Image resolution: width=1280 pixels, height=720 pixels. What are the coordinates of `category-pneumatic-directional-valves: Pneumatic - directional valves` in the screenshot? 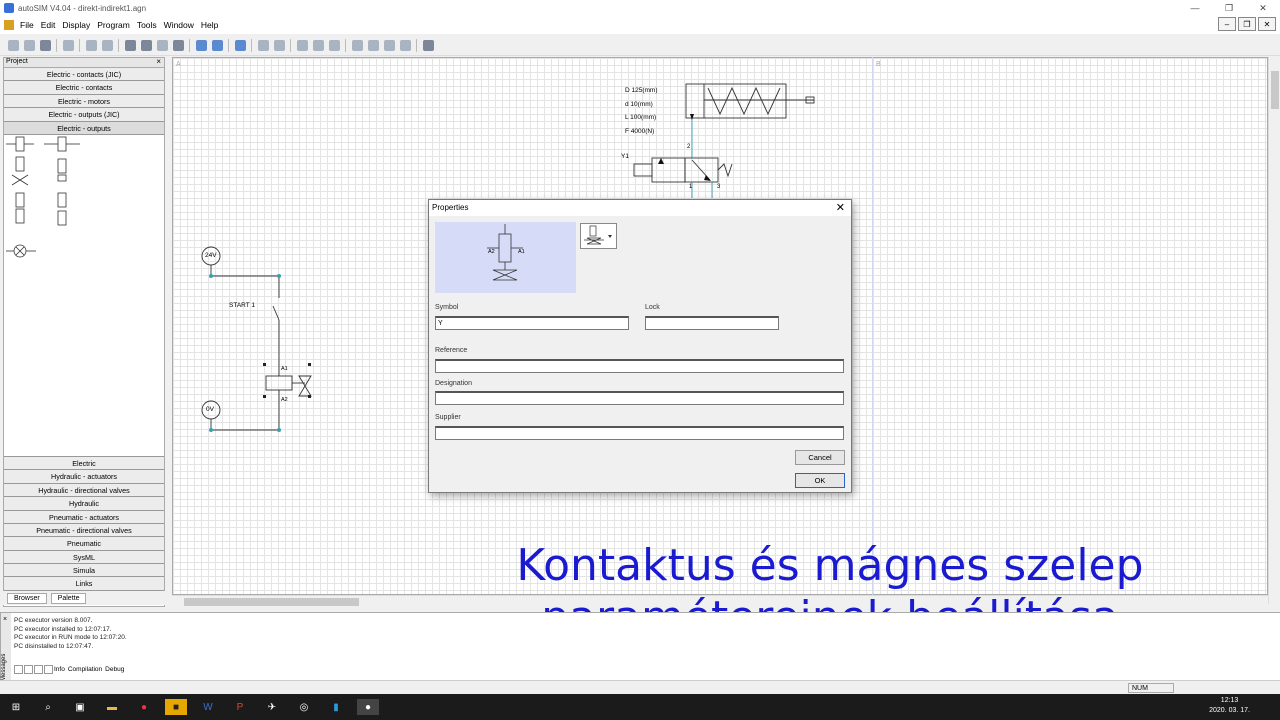 It's located at (84, 530).